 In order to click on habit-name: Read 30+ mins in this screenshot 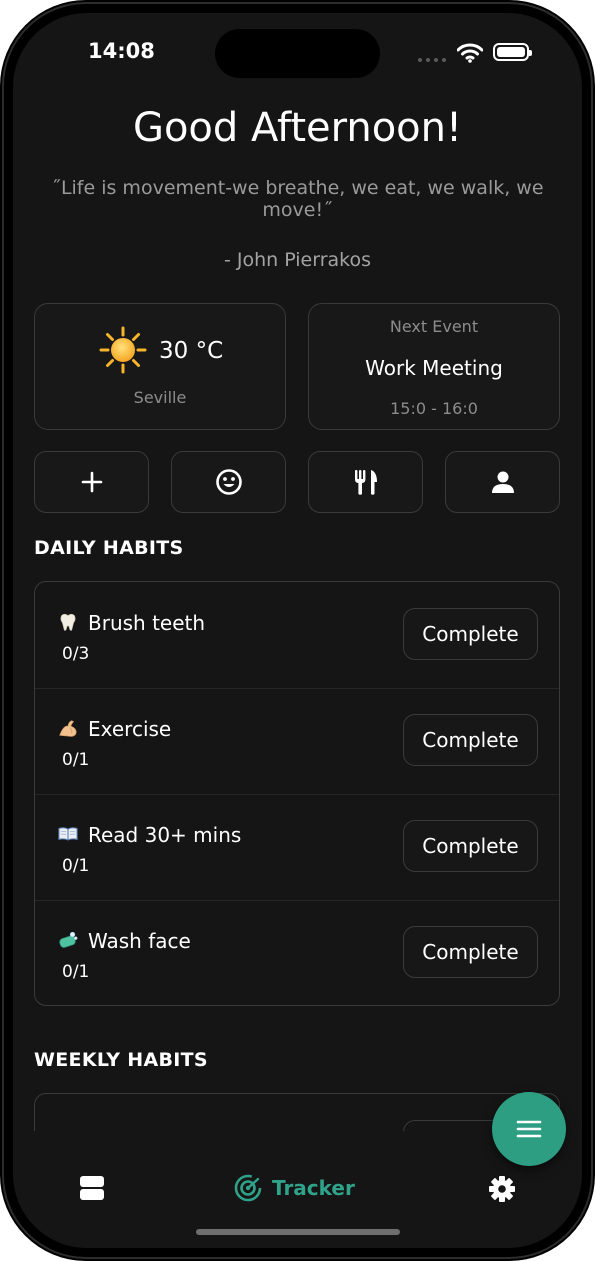, I will do `click(165, 835)`.